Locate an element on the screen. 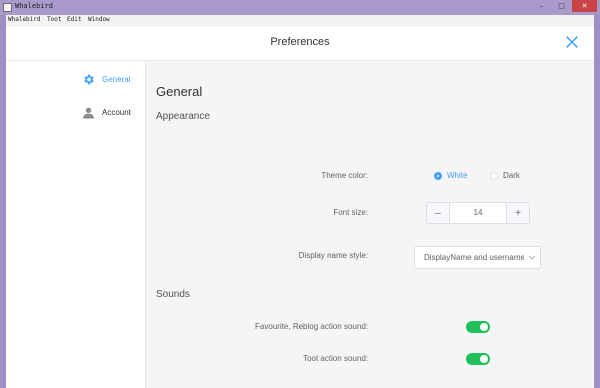 Image resolution: width=600 pixels, height=388 pixels. font-size-stepper: – 14 + is located at coordinates (478, 213).